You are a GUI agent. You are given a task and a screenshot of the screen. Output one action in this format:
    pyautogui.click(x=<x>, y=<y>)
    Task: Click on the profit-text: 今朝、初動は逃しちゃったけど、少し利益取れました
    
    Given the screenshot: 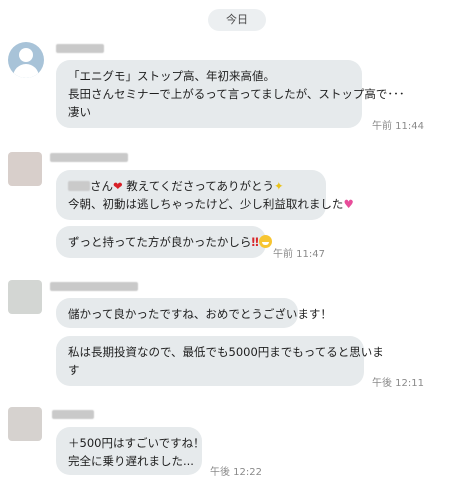 What is the action you would take?
    pyautogui.click(x=206, y=204)
    